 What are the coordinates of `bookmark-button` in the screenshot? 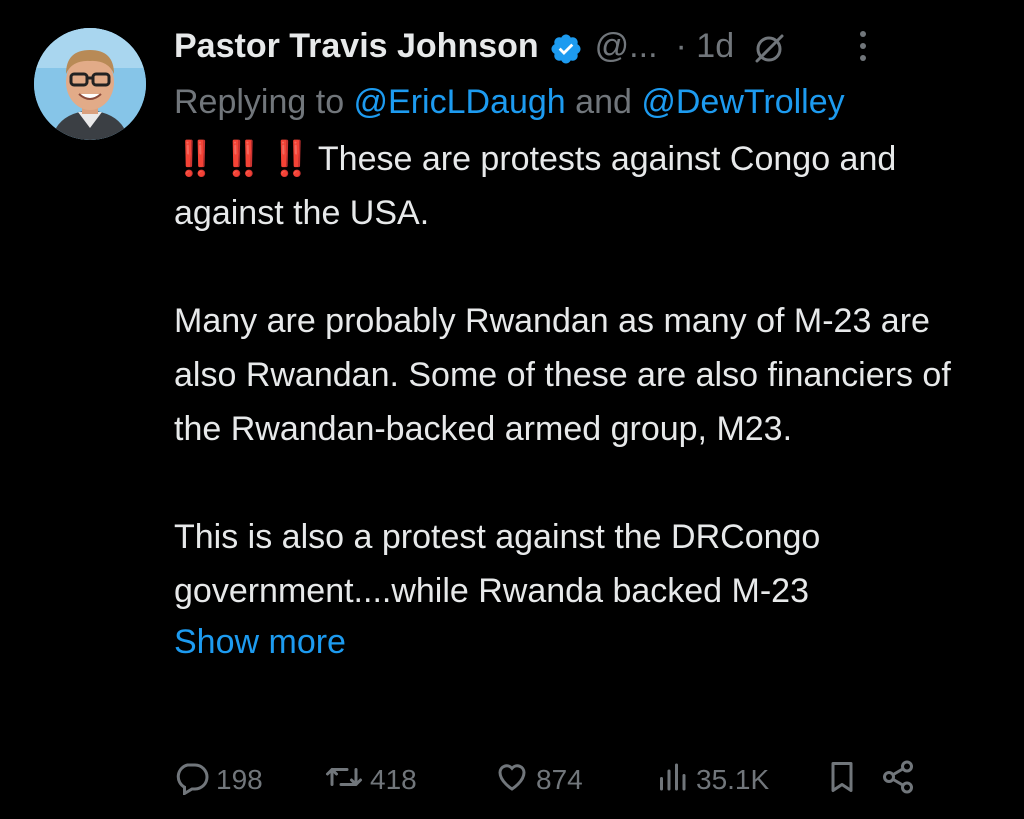 It's located at (852, 780).